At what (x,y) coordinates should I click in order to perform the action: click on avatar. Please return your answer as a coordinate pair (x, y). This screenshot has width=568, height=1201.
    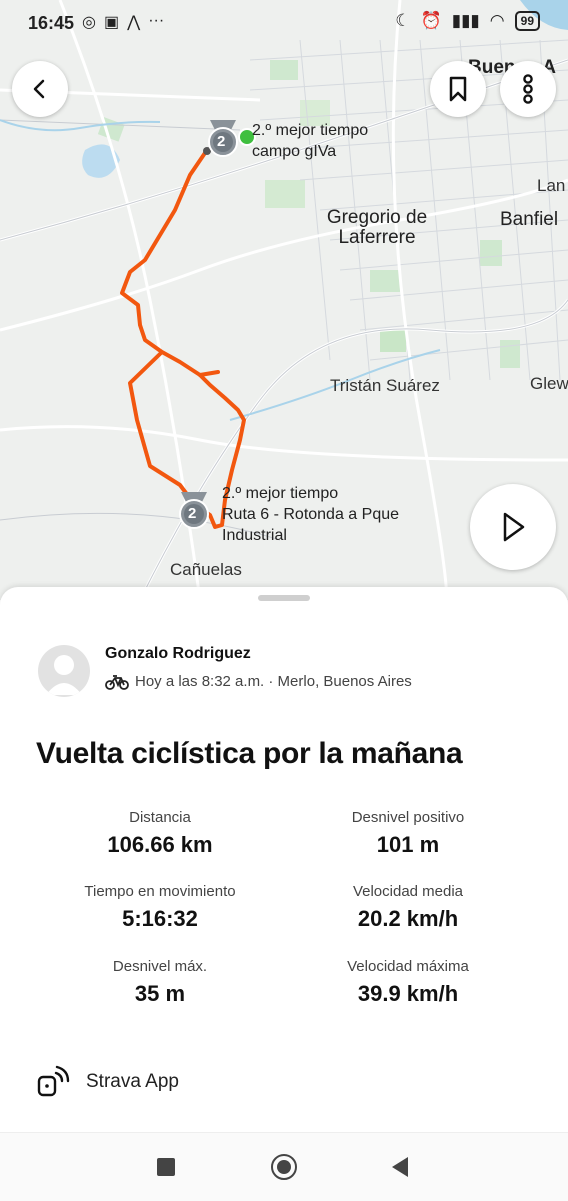
    Looking at the image, I should click on (64, 671).